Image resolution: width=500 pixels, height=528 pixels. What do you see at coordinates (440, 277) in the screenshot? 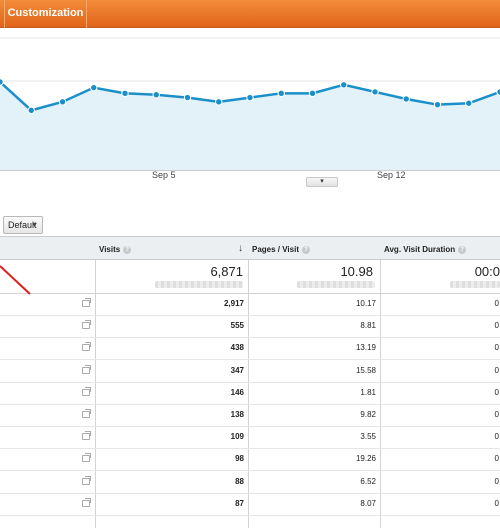
I see `totals-duration-cell: 00:0` at bounding box center [440, 277].